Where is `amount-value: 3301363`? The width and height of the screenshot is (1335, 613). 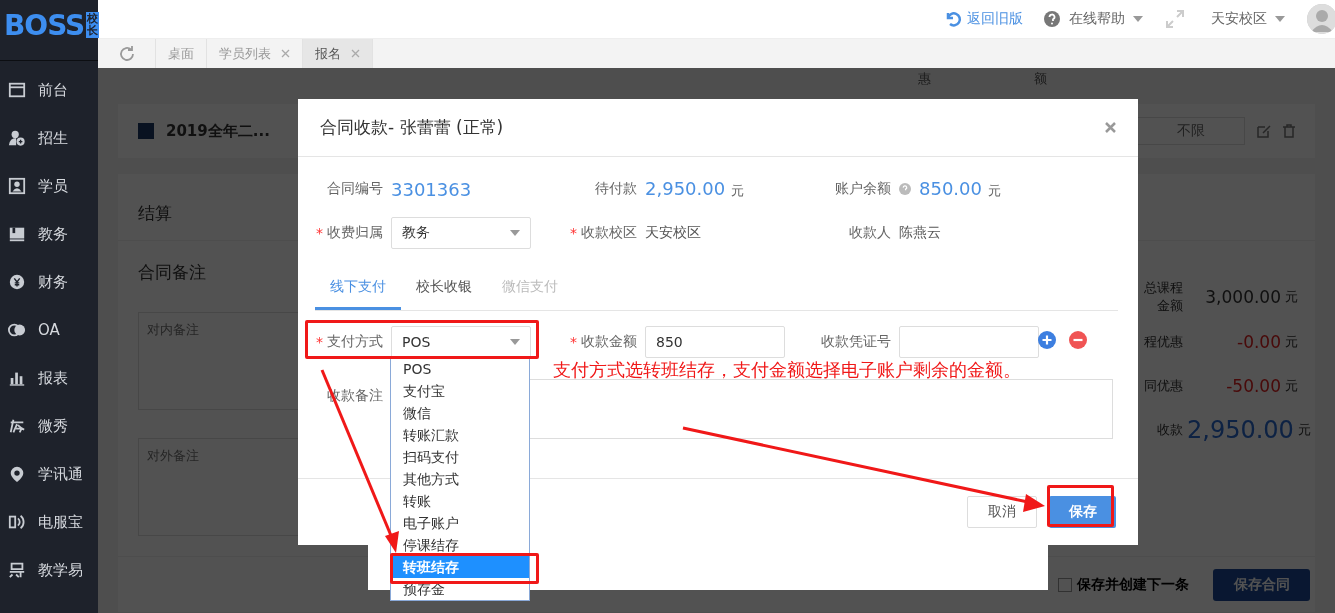 amount-value: 3301363 is located at coordinates (431, 189).